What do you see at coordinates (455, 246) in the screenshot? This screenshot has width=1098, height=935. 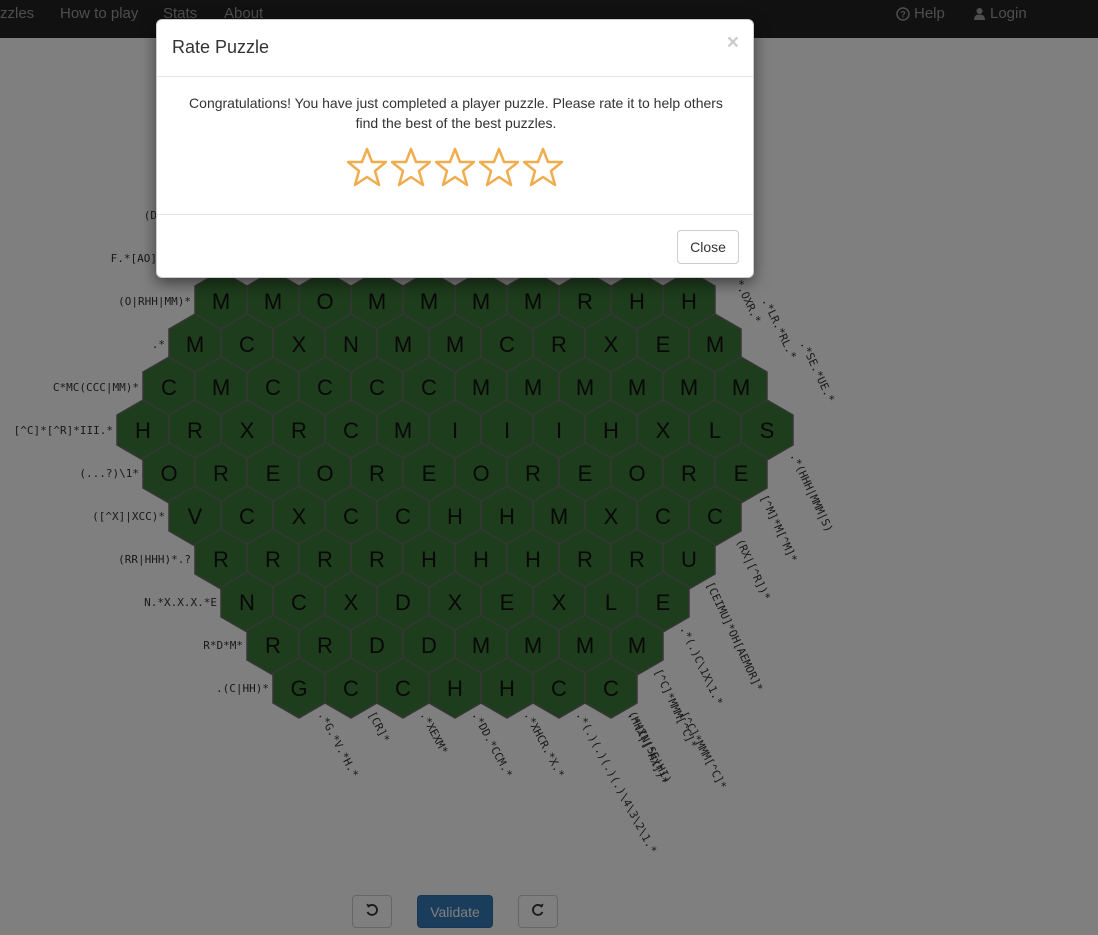 I see `modal-footer: Close` at bounding box center [455, 246].